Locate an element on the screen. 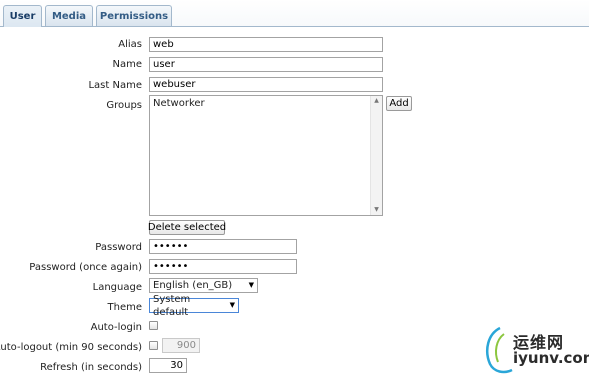 The image size is (589, 374). auto-login-checkbox is located at coordinates (153, 325).